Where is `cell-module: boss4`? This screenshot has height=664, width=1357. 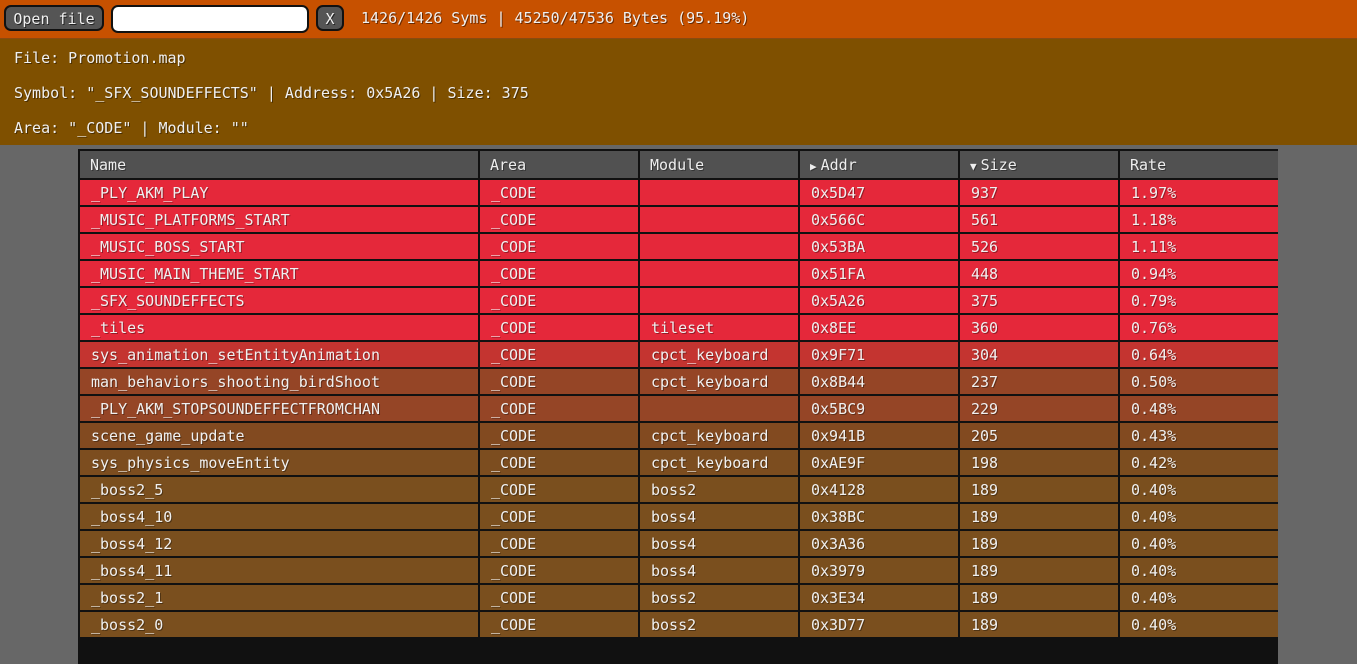
cell-module: boss4 is located at coordinates (719, 516).